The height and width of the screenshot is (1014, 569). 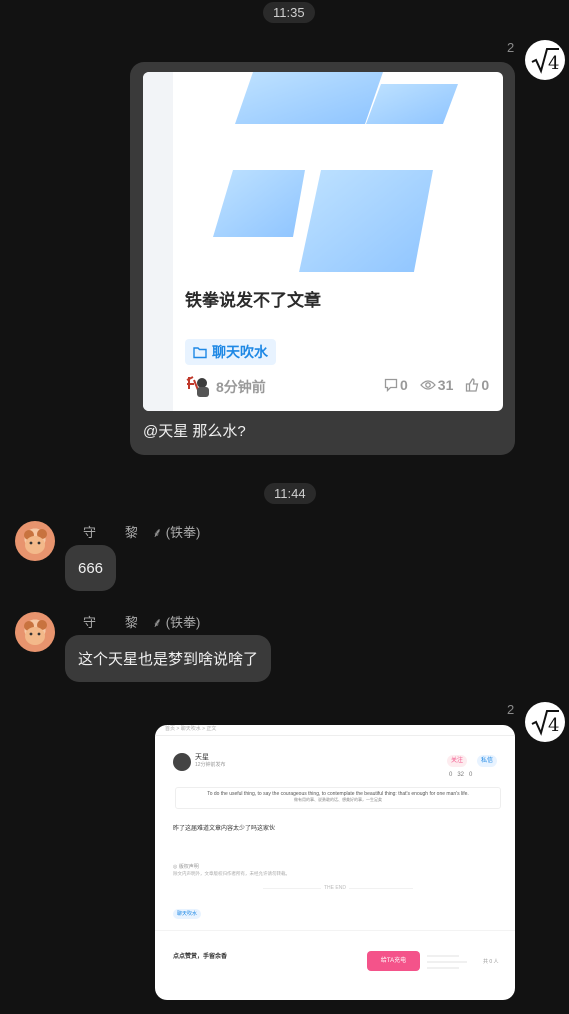 What do you see at coordinates (511, 709) in the screenshot?
I see `unread-count-2: 2` at bounding box center [511, 709].